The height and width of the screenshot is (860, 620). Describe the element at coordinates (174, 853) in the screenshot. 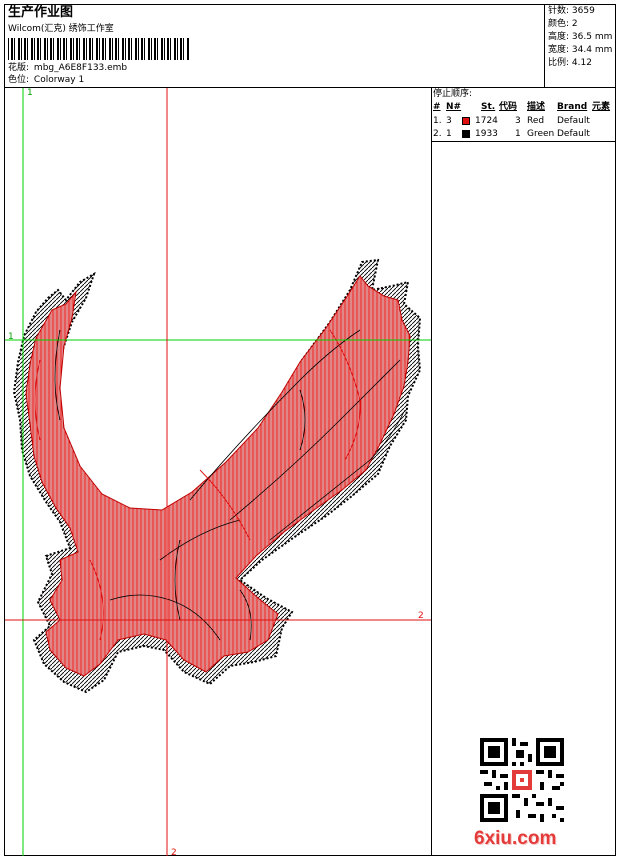

I see `guide-label-v2: 2` at that location.